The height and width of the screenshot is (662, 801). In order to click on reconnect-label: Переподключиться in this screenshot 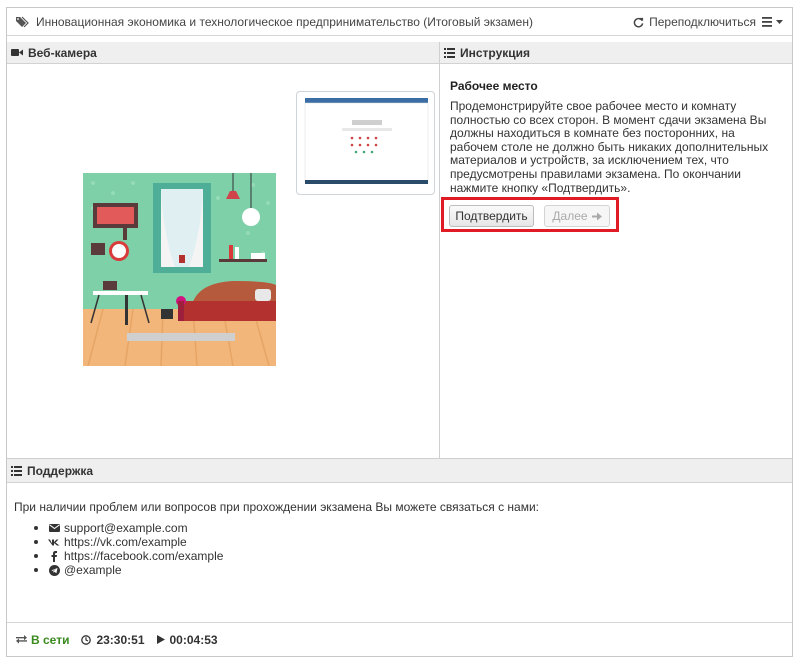, I will do `click(702, 22)`.